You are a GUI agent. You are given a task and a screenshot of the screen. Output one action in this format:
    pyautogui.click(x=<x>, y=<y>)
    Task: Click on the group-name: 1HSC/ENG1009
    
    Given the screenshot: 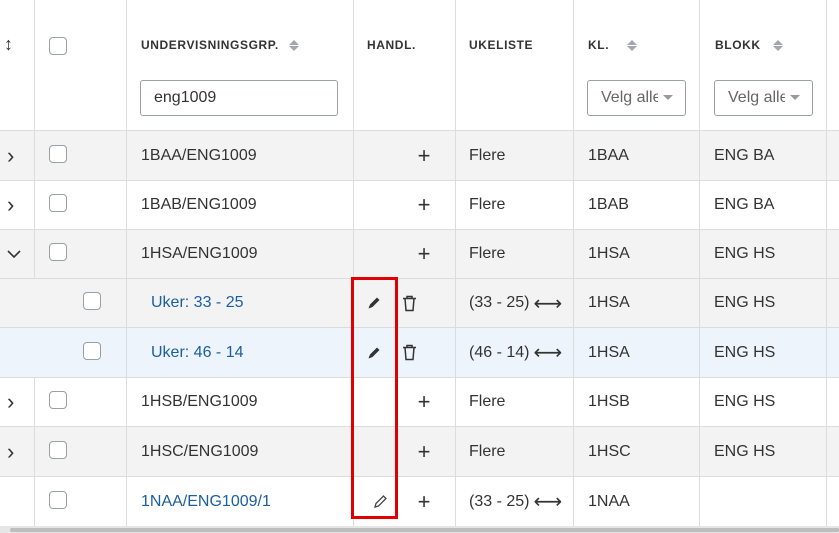 What is the action you would take?
    pyautogui.click(x=200, y=451)
    